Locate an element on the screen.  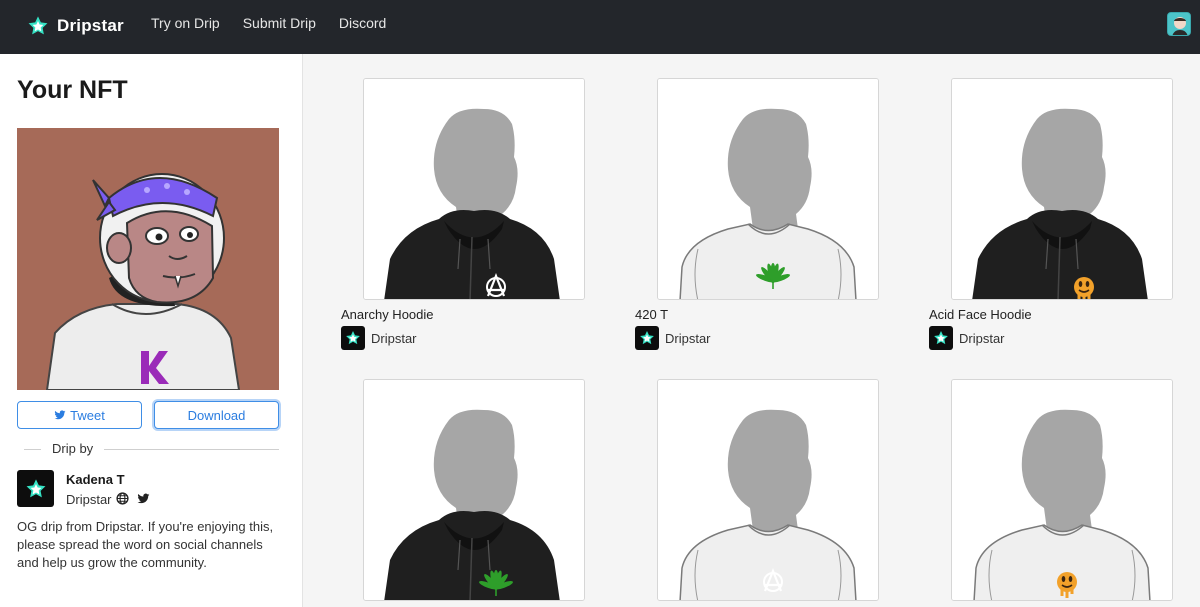
creator-name: Kadena T is located at coordinates (95, 479).